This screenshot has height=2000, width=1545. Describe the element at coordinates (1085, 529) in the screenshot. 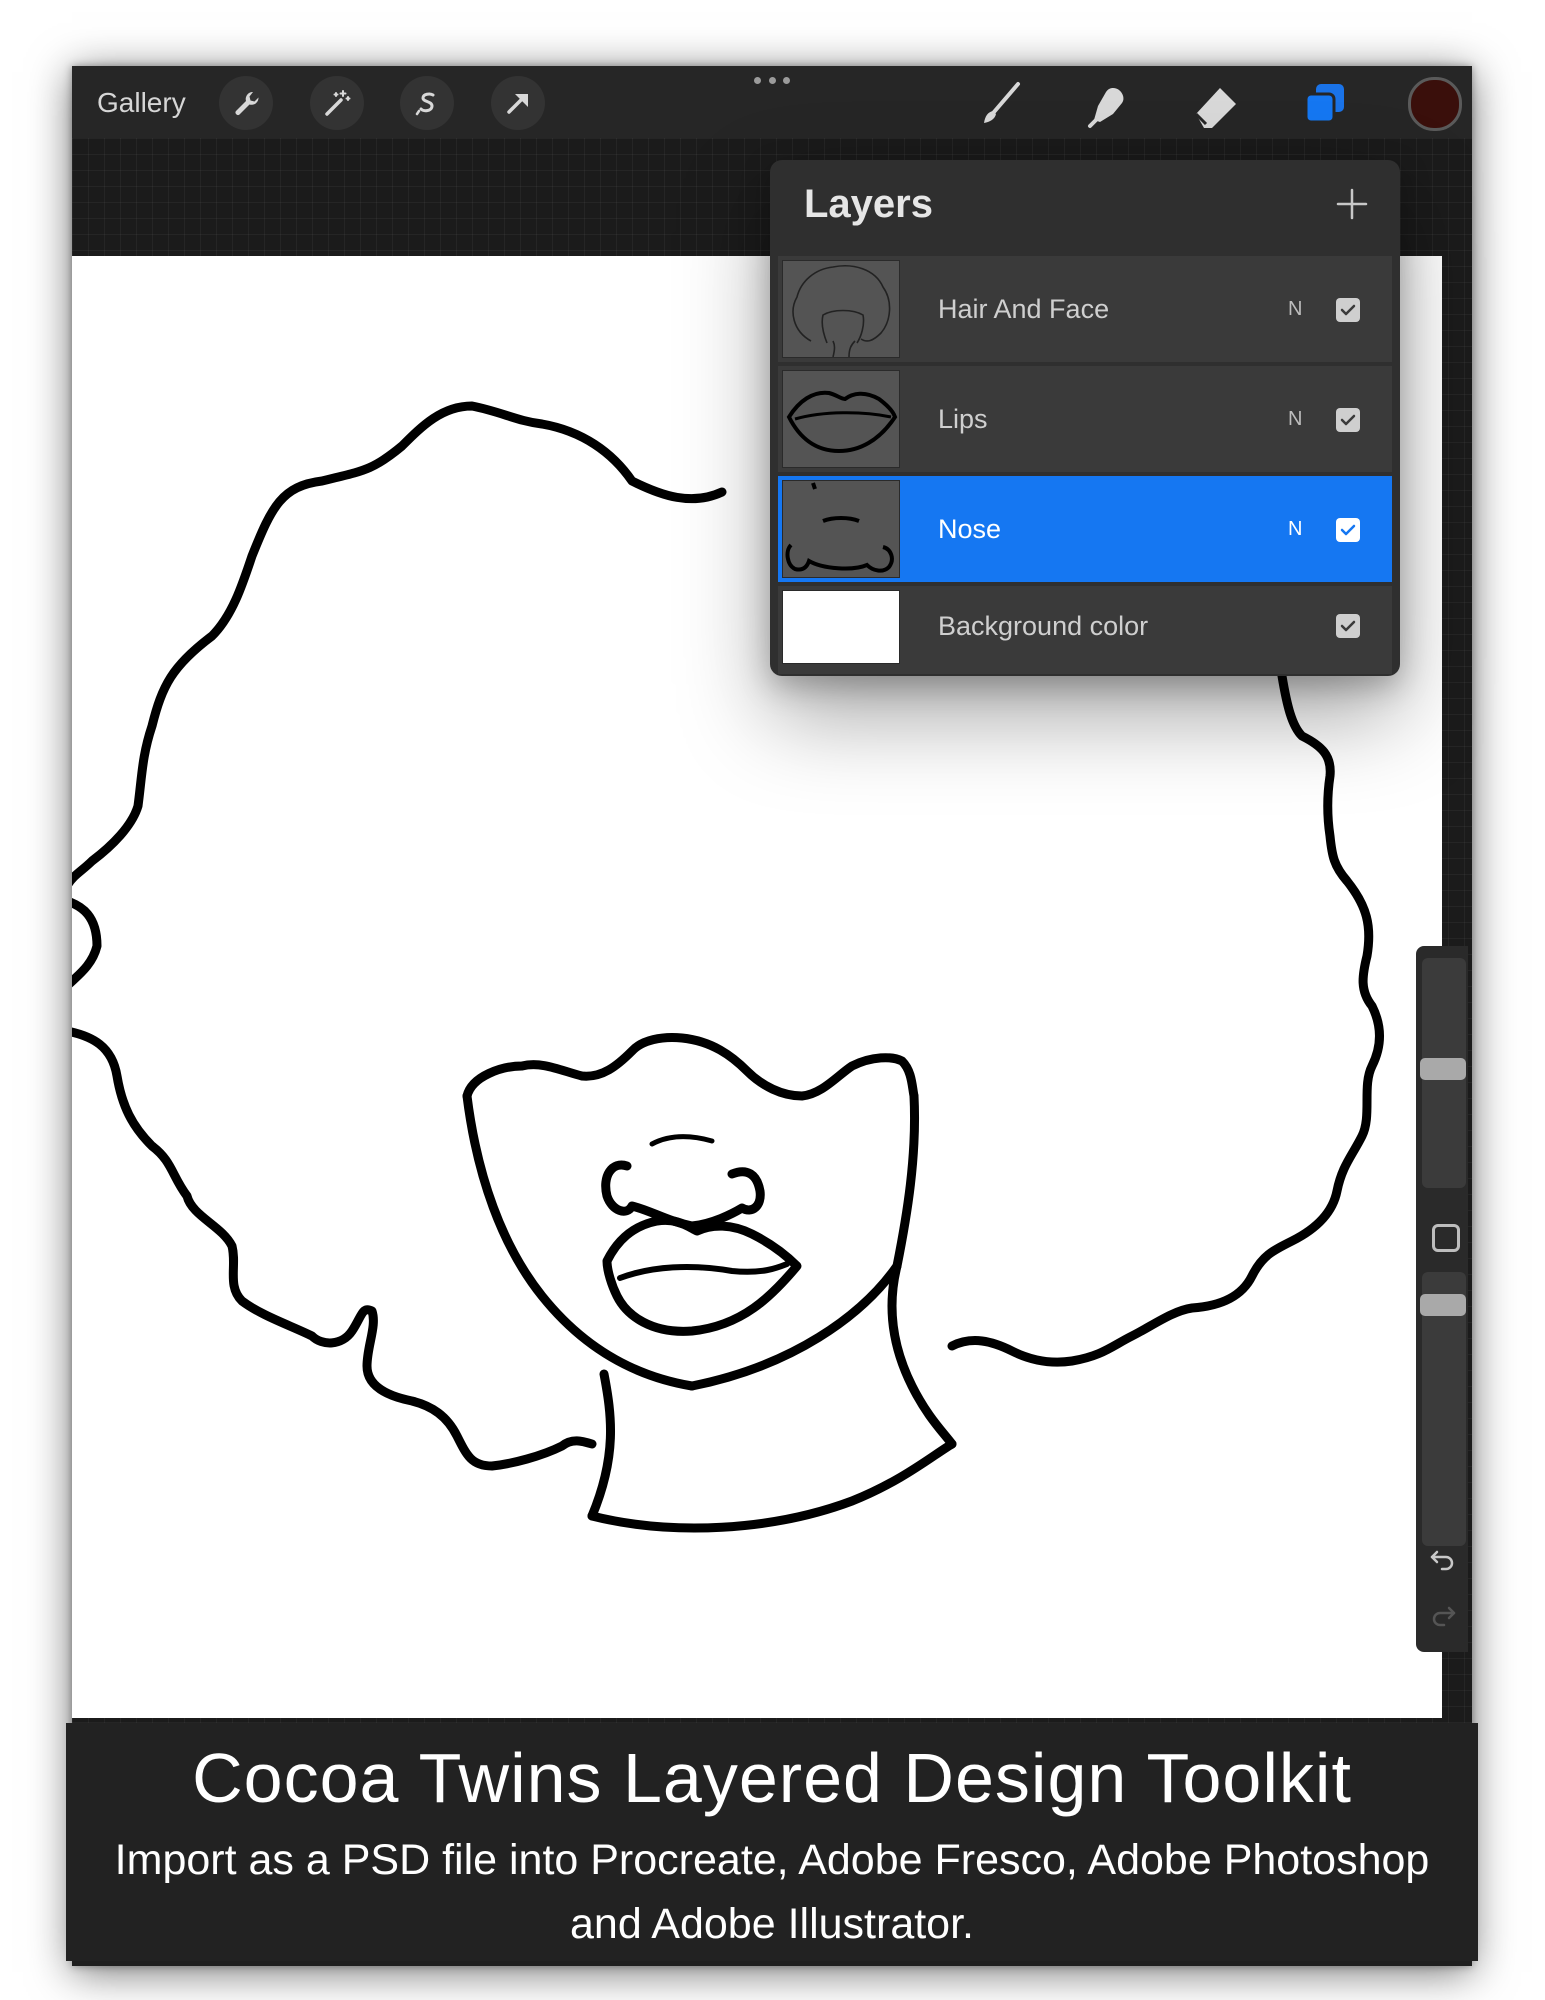

I see `layer-row-nose: Nose N` at that location.